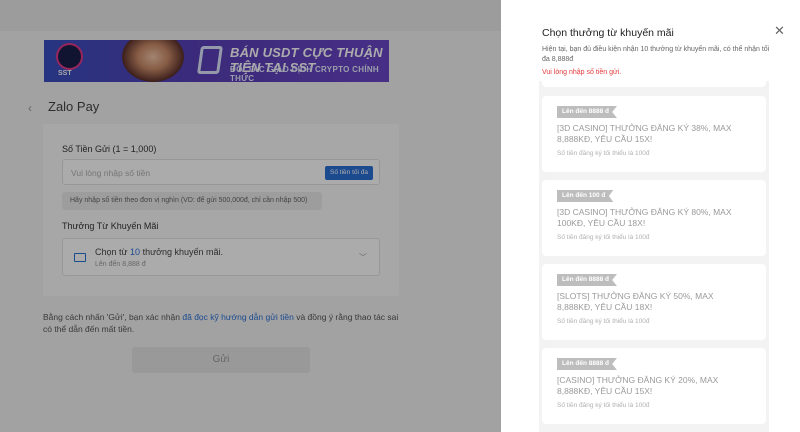 The width and height of the screenshot is (800, 432). What do you see at coordinates (608, 33) in the screenshot?
I see `panel-title: Chọn thưởng từ khuyến mãi` at bounding box center [608, 33].